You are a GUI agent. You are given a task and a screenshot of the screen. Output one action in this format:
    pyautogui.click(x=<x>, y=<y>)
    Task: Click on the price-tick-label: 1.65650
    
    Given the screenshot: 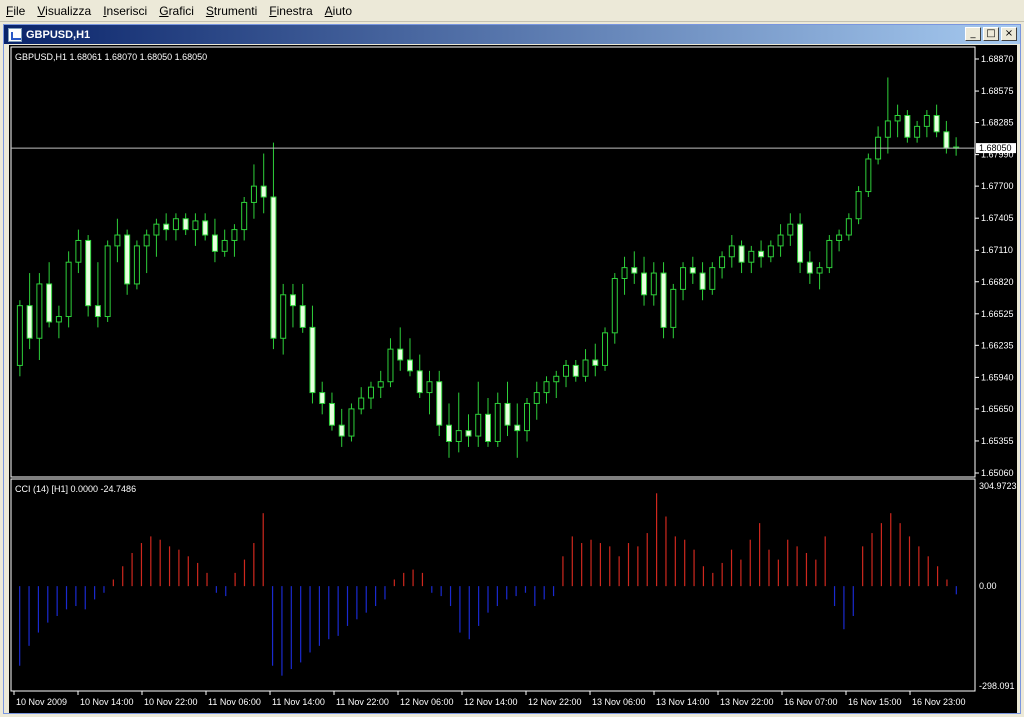 What is the action you would take?
    pyautogui.click(x=997, y=409)
    